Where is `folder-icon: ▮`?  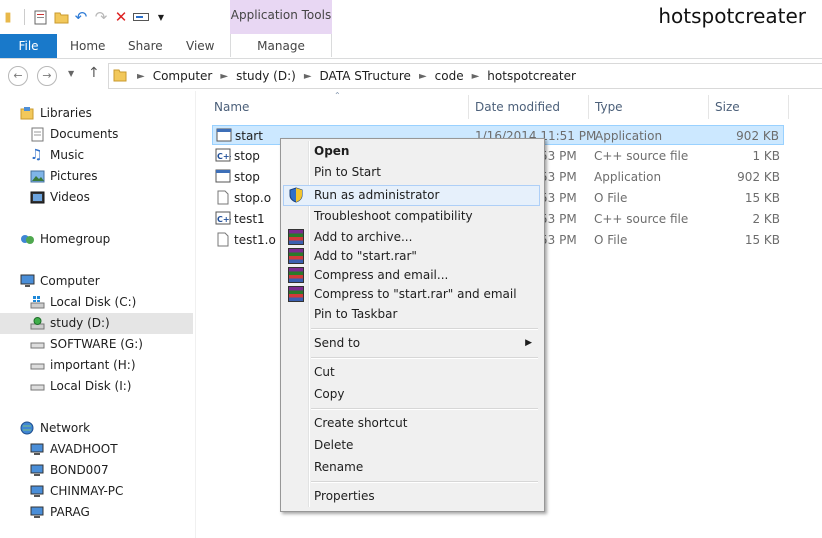 folder-icon: ▮ is located at coordinates (8, 17).